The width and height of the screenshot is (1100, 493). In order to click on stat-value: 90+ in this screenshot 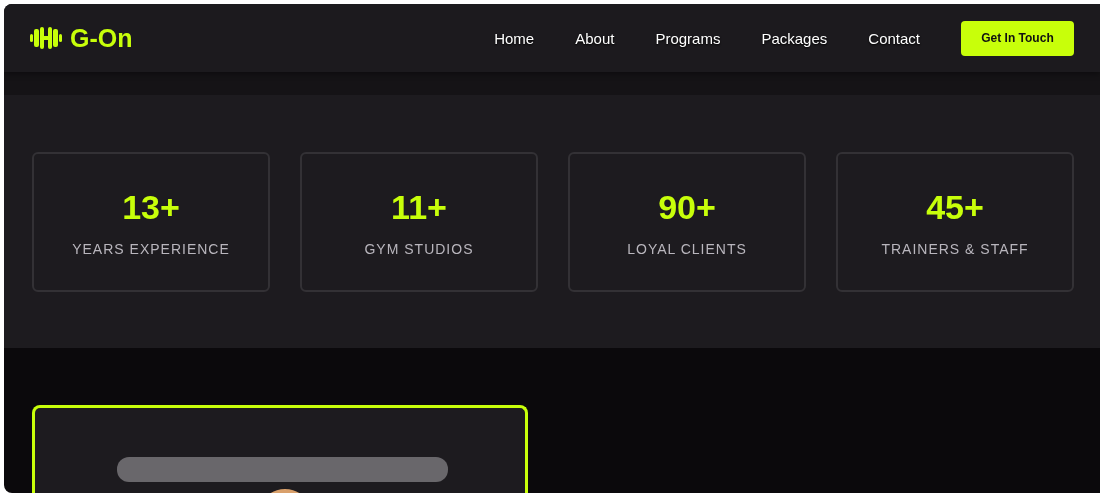, I will do `click(687, 207)`.